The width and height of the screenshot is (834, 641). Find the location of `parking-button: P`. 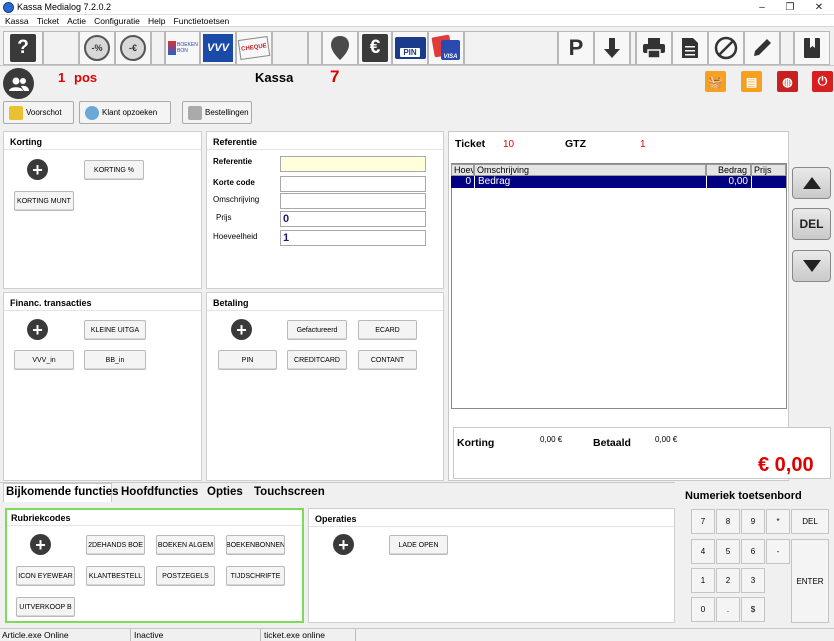

parking-button: P is located at coordinates (576, 48).